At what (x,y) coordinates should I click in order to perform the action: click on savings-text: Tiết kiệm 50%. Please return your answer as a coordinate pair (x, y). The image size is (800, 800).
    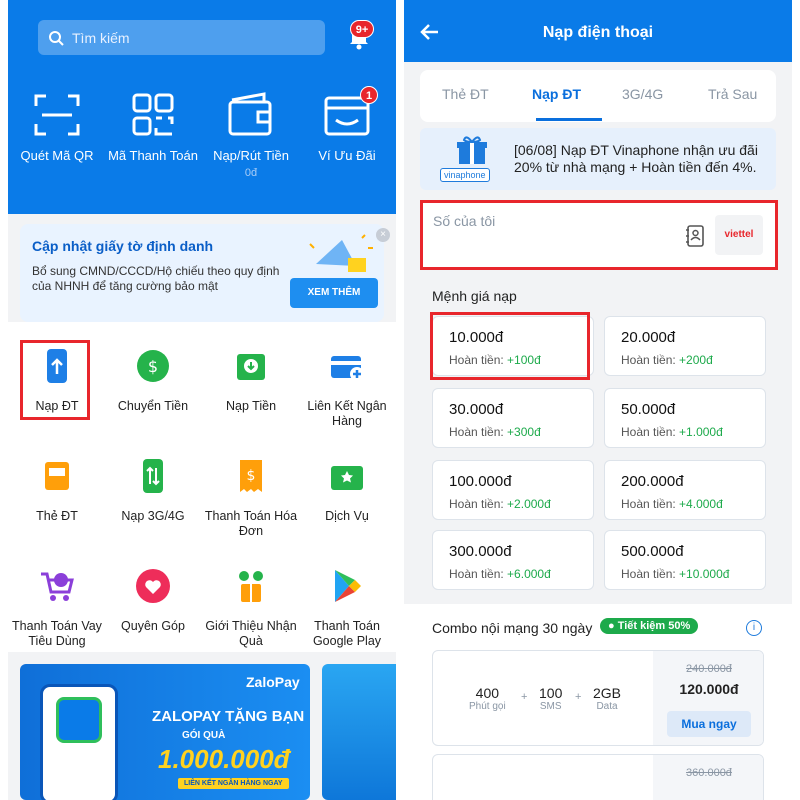
    Looking at the image, I should click on (654, 626).